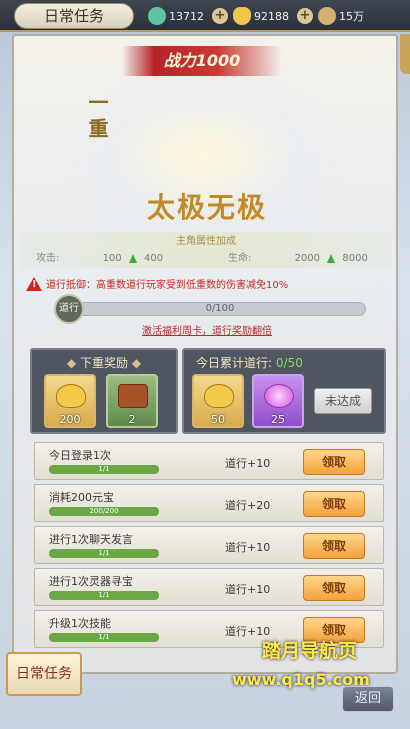  I want to click on resource-gold: 92188 +, so click(273, 16).